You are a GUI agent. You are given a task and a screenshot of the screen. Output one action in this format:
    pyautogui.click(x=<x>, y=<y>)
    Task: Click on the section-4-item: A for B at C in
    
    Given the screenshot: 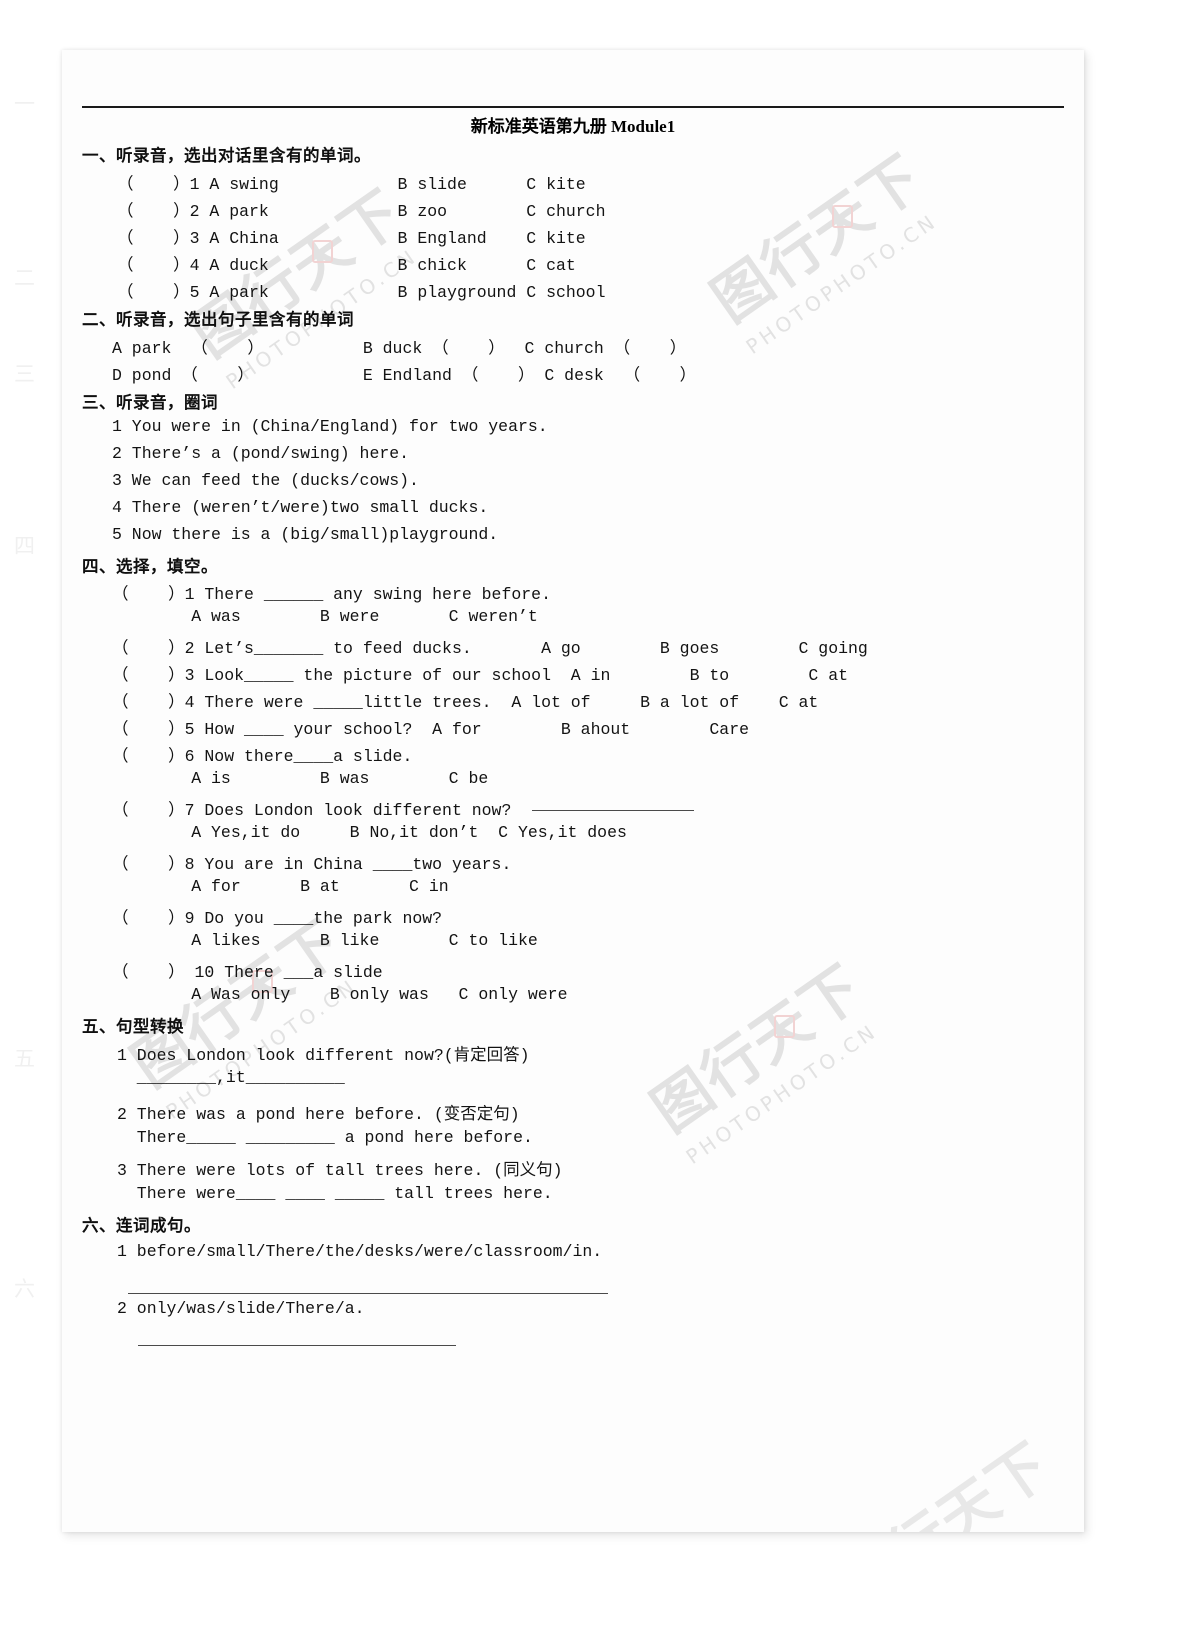 What is the action you would take?
    pyautogui.click(x=280, y=886)
    